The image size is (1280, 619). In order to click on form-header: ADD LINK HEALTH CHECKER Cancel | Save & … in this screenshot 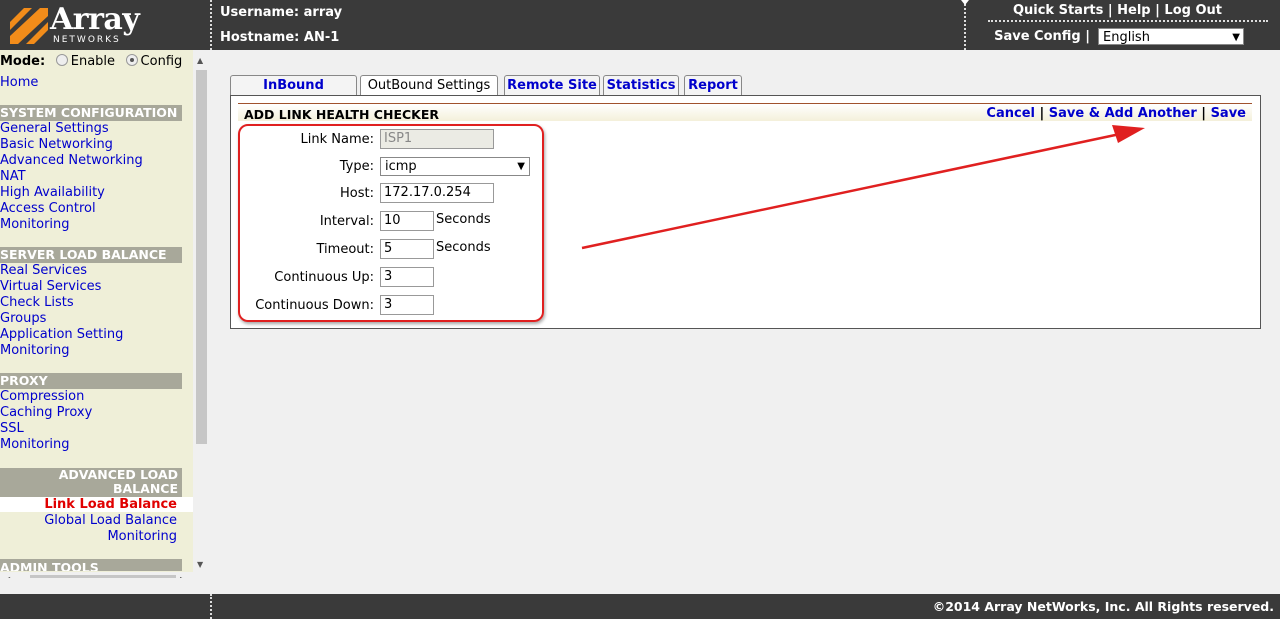, I will do `click(745, 112)`.